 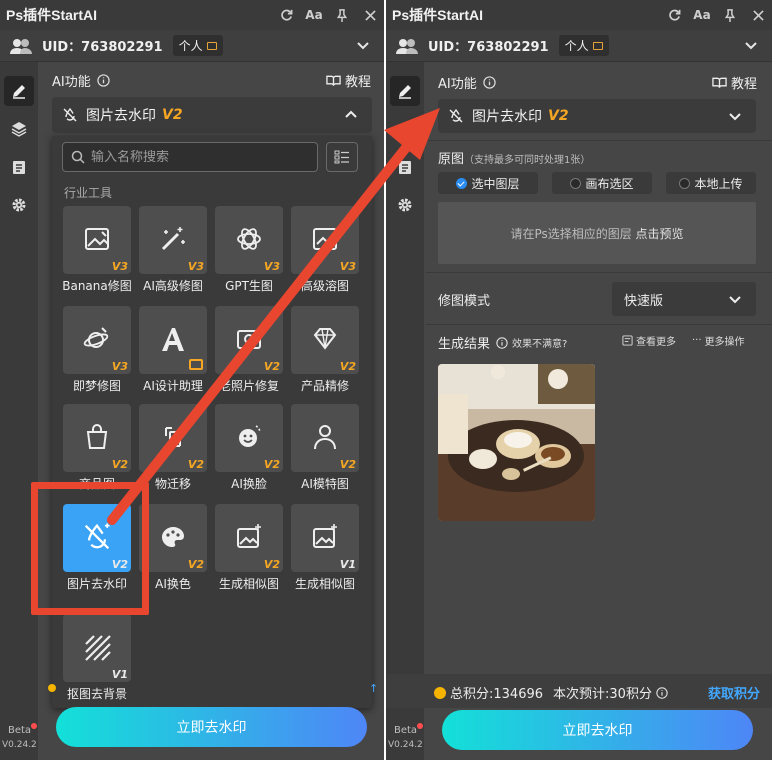 I want to click on preview-link: 点击预览, so click(x=660, y=233).